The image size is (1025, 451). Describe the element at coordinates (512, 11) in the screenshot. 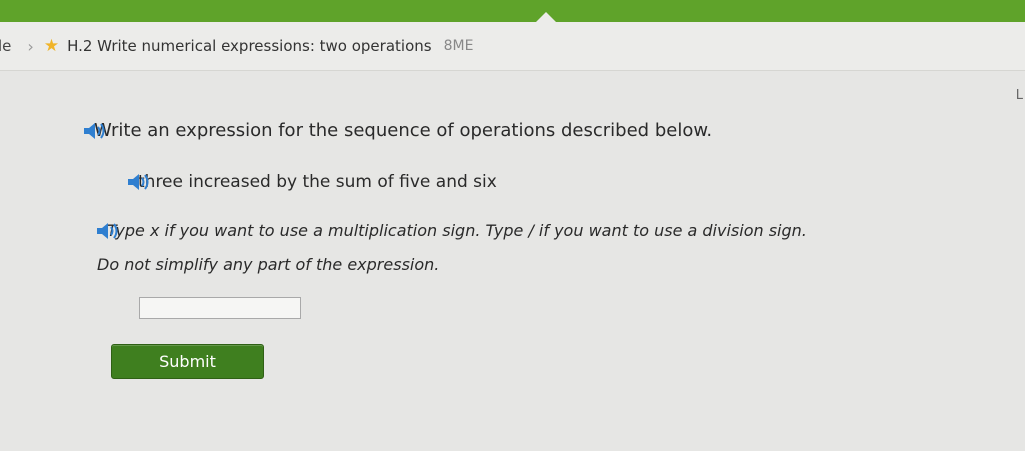

I see `top-bar` at that location.